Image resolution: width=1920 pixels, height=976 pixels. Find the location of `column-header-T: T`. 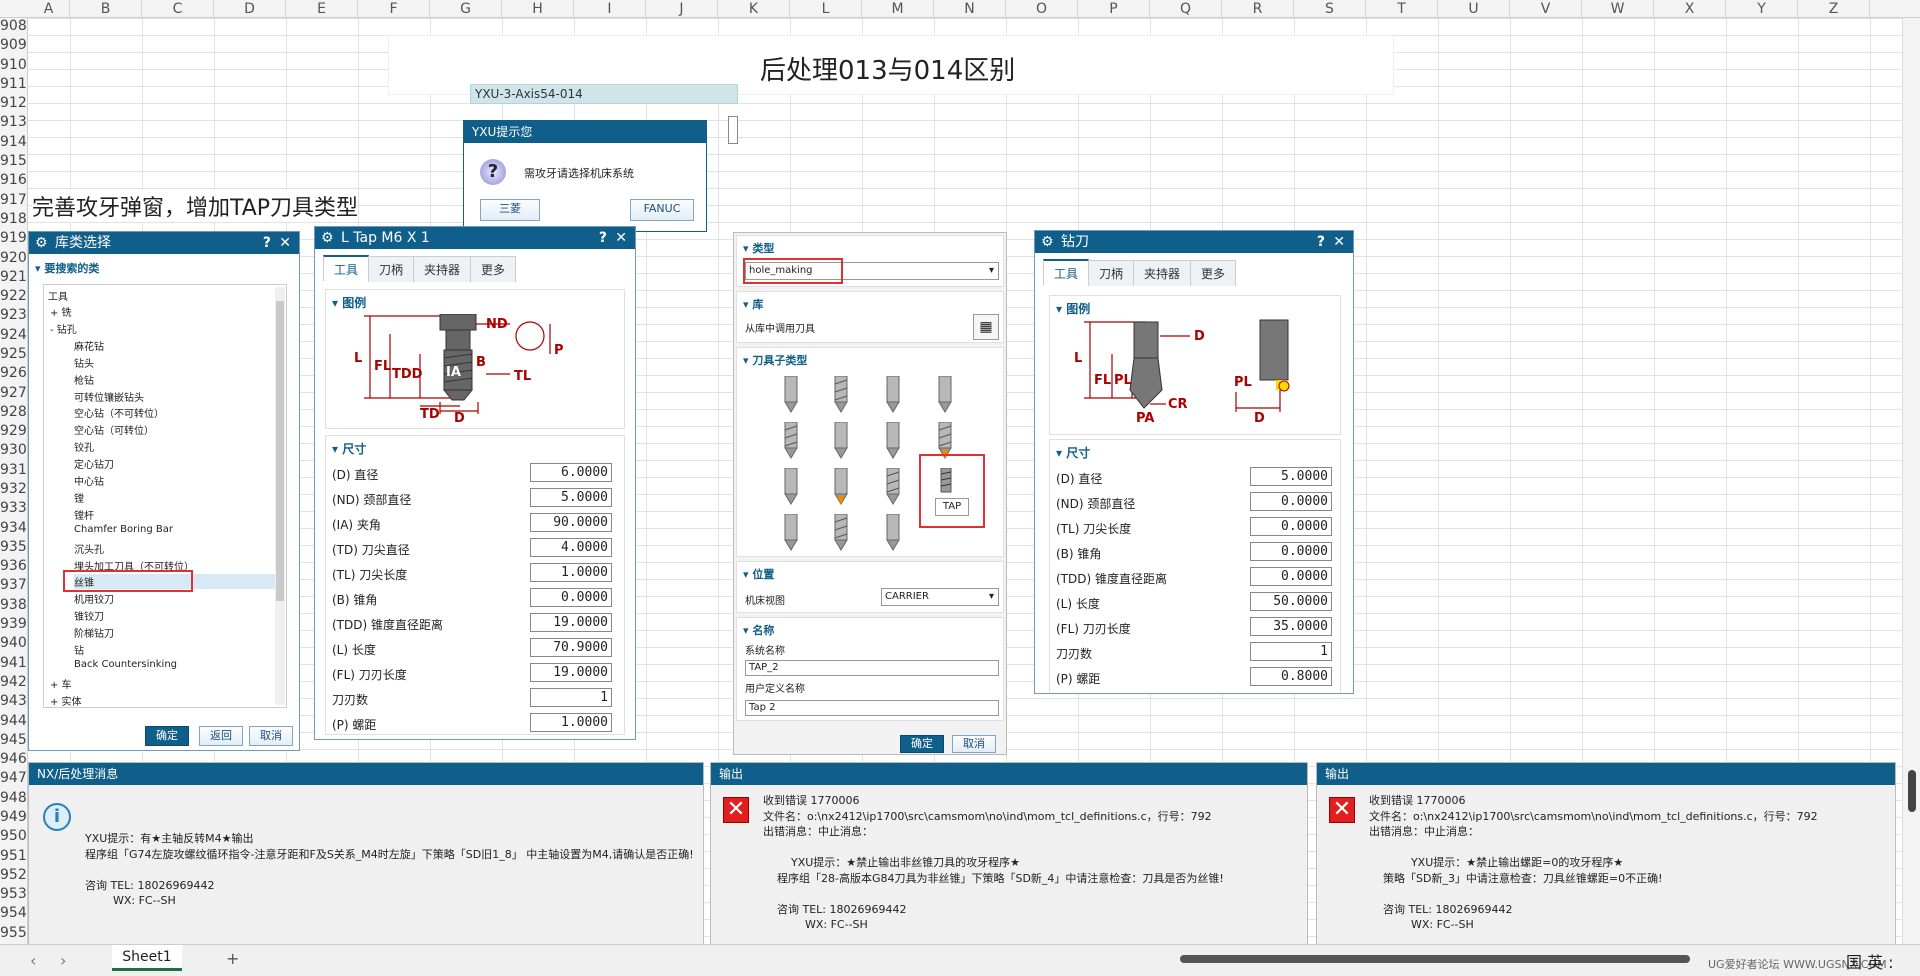

column-header-T: T is located at coordinates (1402, 9).